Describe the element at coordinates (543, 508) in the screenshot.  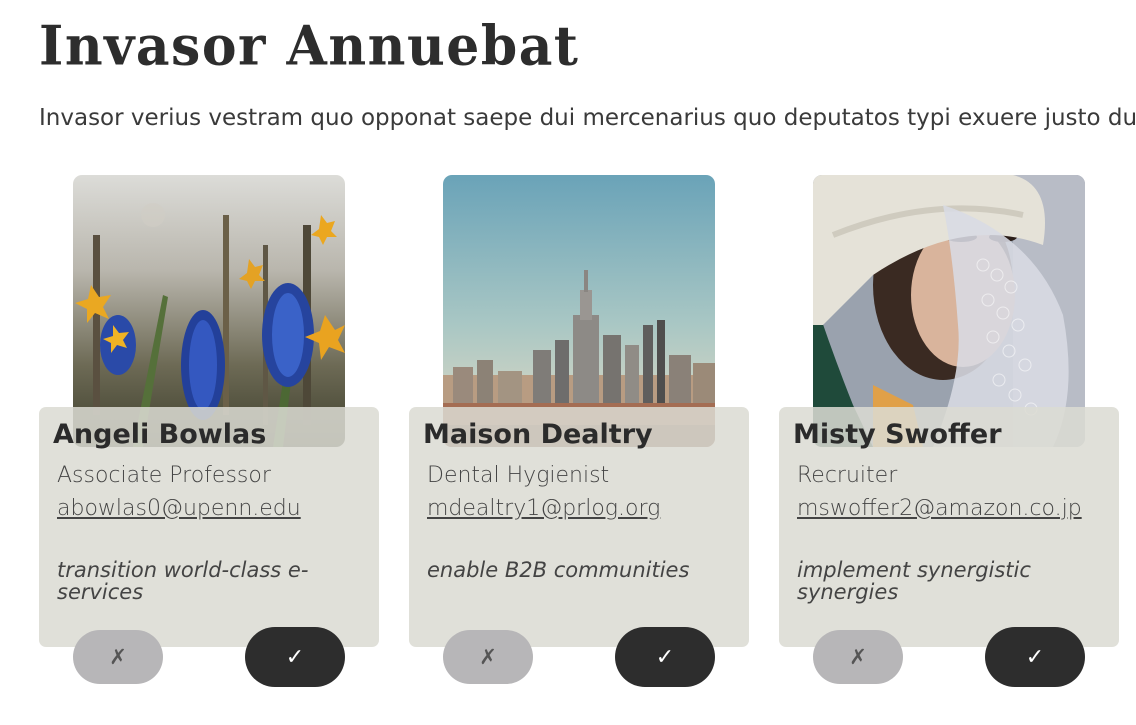
I see `profile-email-link: mdealtry1@prlog.org` at that location.